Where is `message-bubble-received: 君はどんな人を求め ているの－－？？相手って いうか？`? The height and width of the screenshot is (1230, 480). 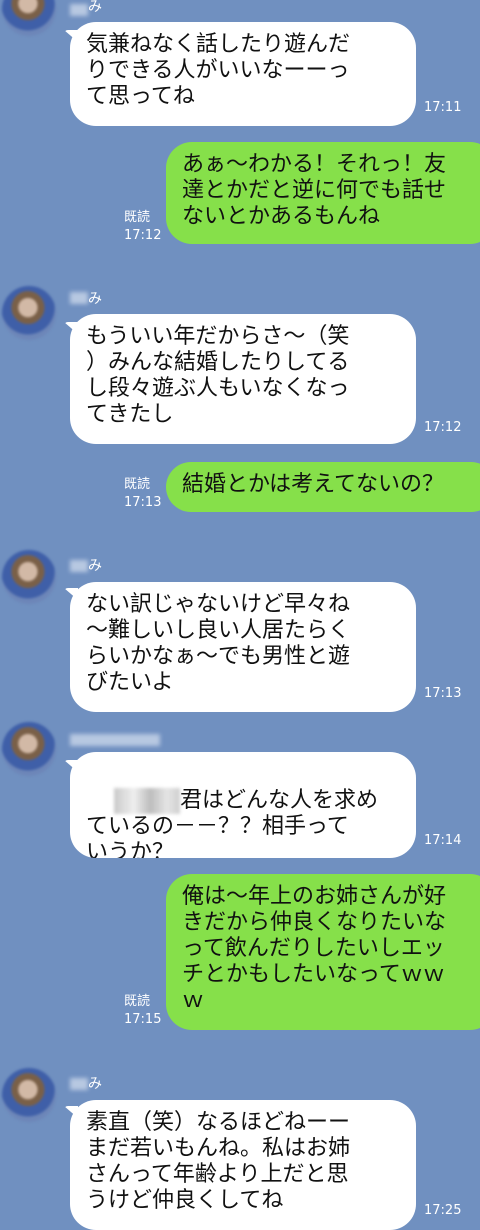 message-bubble-received: 君はどんな人を求め ているの－－？？相手って いうか？ is located at coordinates (243, 805).